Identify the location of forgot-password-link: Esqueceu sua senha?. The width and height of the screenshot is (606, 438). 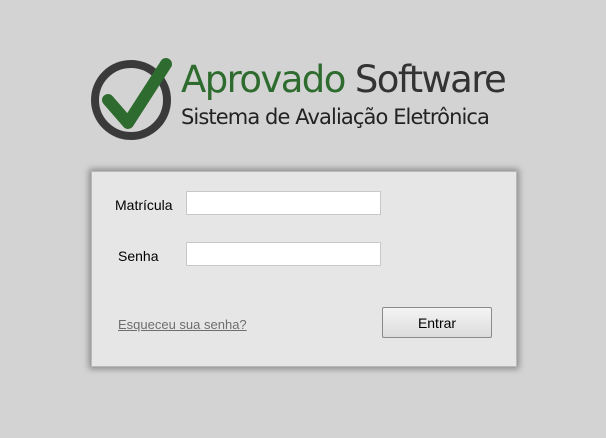
(182, 324).